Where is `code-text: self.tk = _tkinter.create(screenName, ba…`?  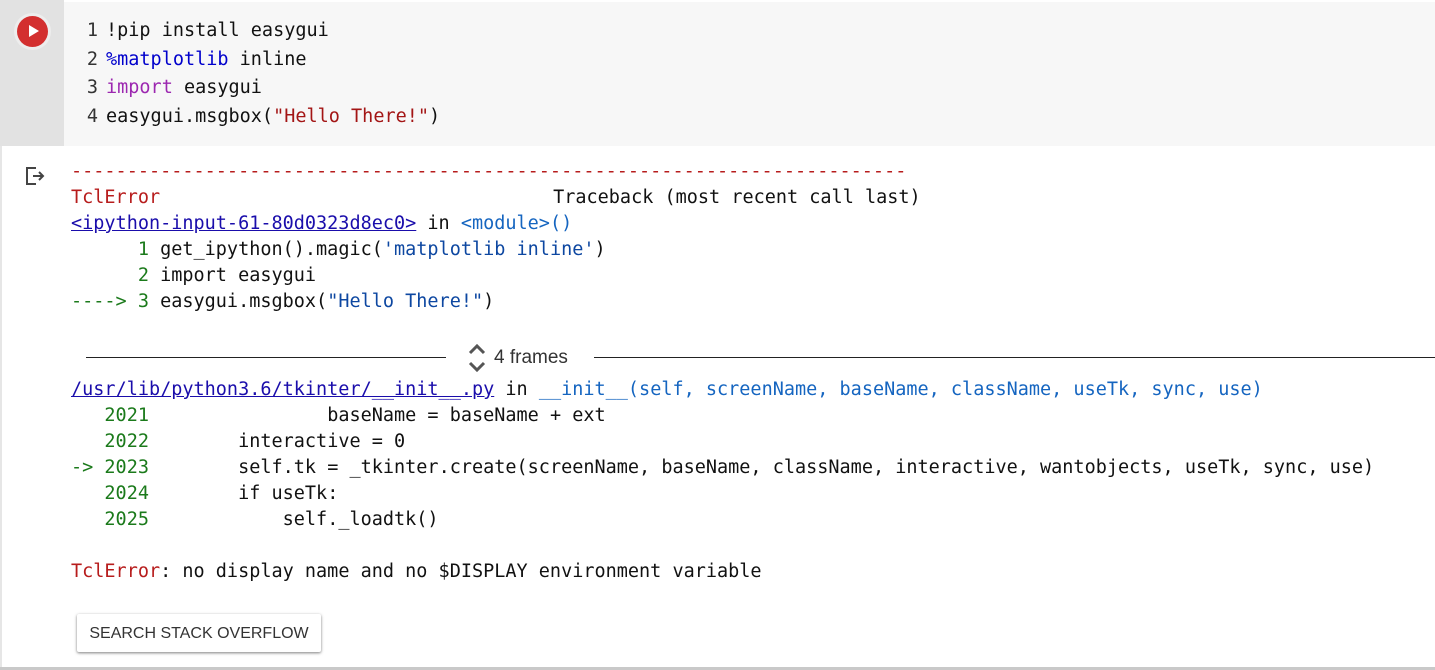 code-text: self.tk = _tkinter.create(screenName, ba… is located at coordinates (761, 467).